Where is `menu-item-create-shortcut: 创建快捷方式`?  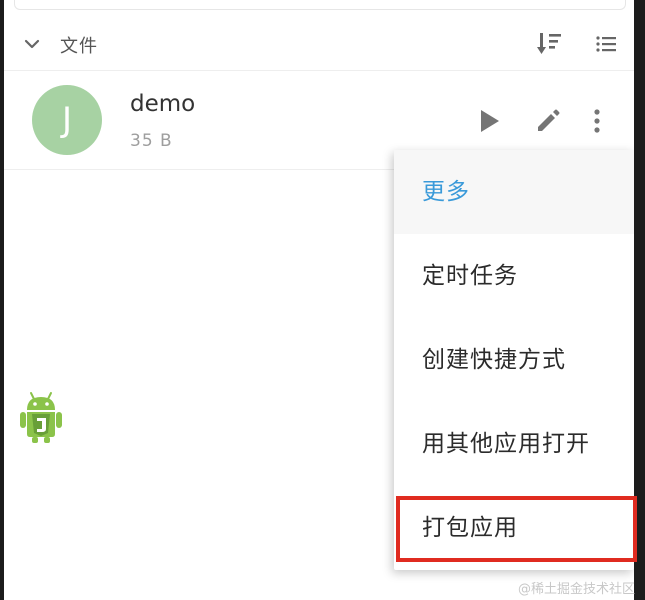
menu-item-create-shortcut: 创建快捷方式 is located at coordinates (514, 360).